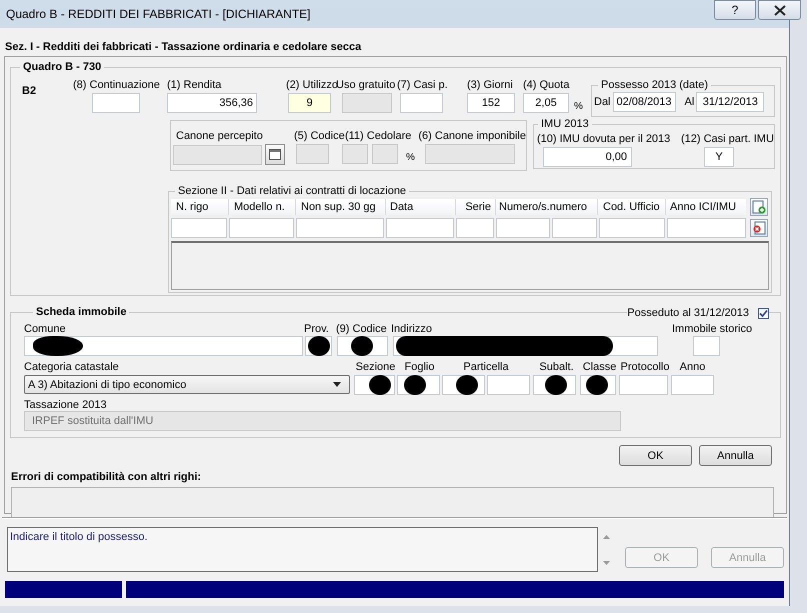 This screenshot has width=807, height=613. Describe the element at coordinates (220, 136) in the screenshot. I see `field-label: Canone percepito` at that location.